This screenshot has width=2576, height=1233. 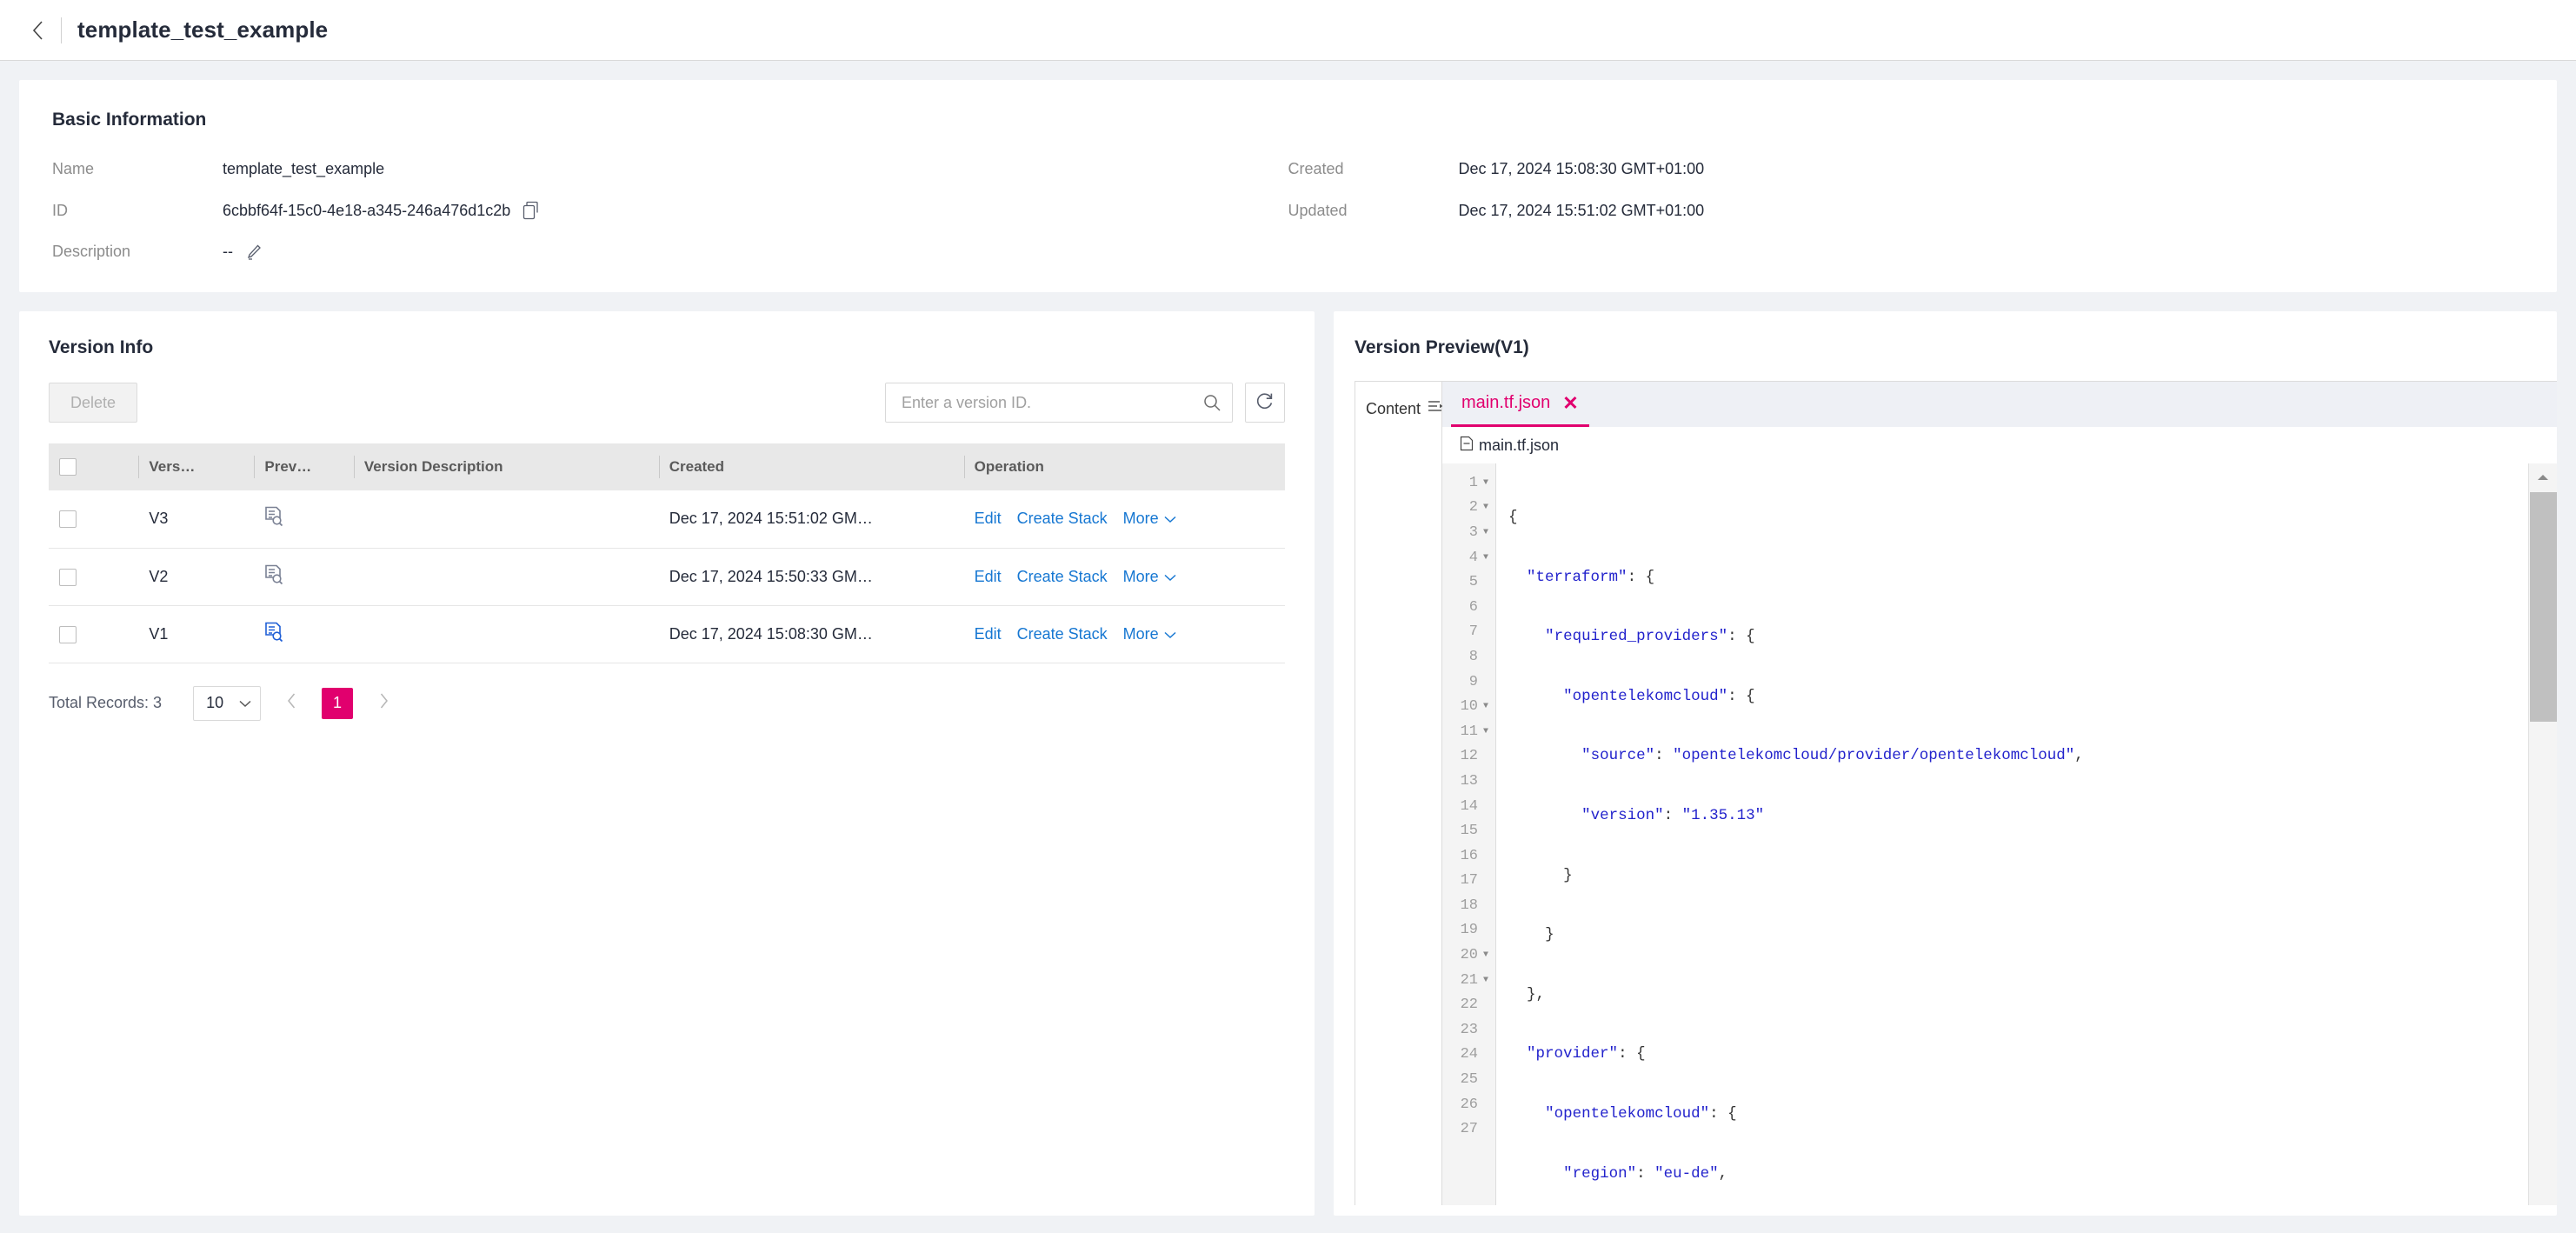 What do you see at coordinates (755, 169) in the screenshot?
I see `name-value-wrap: template_test_example` at bounding box center [755, 169].